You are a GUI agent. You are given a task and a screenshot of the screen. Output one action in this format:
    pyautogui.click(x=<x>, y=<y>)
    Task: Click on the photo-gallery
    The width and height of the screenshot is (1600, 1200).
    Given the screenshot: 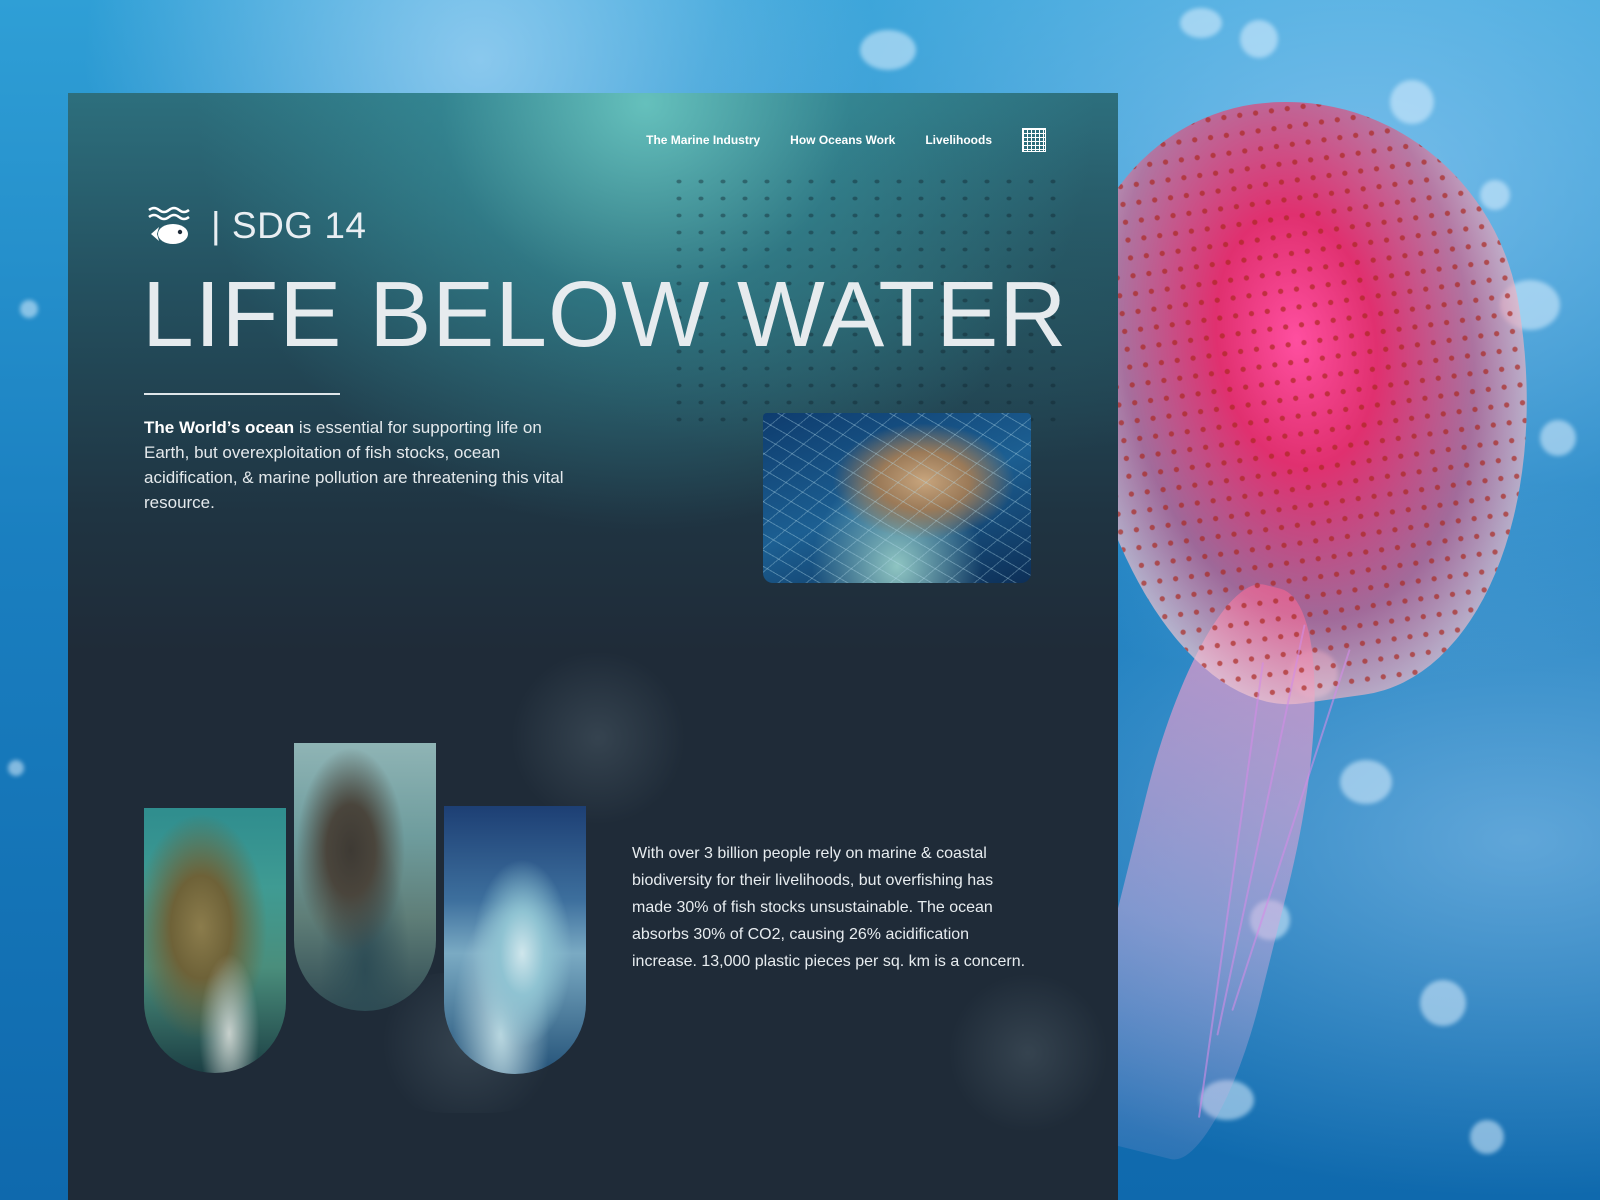 What is the action you would take?
    pyautogui.click(x=369, y=908)
    